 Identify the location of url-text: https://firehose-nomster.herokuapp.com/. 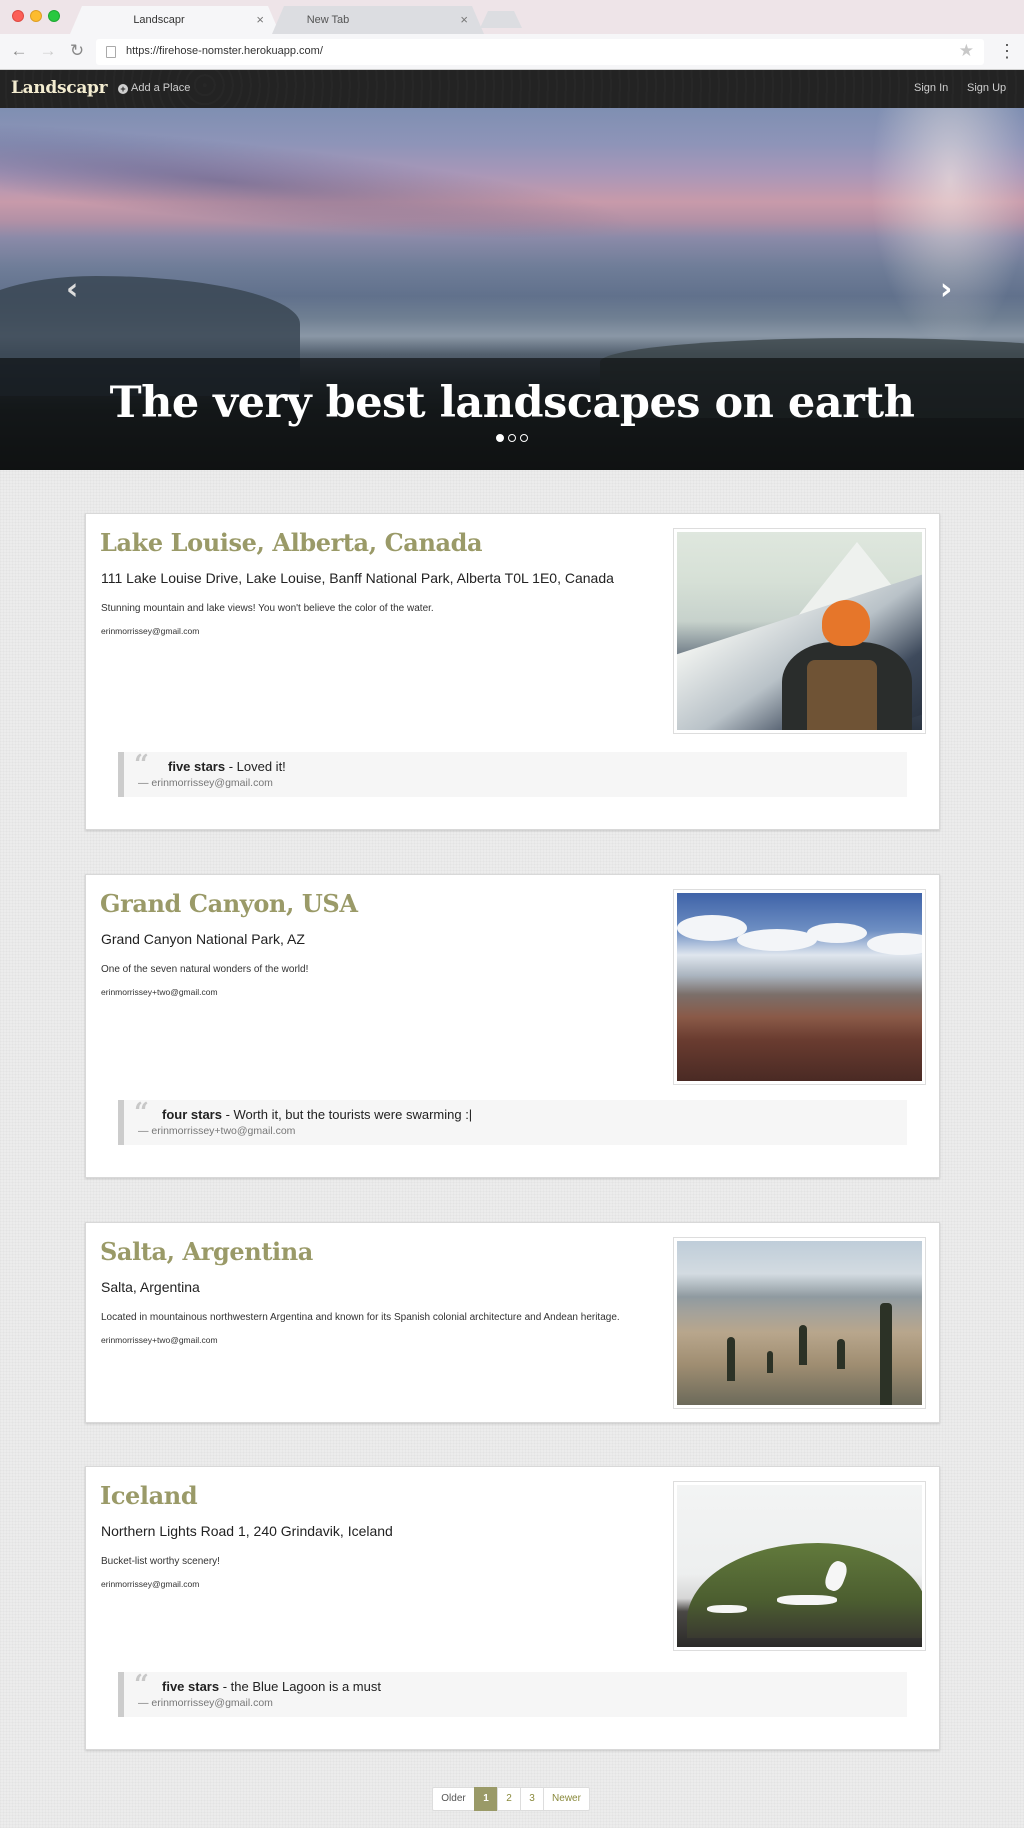
(224, 51).